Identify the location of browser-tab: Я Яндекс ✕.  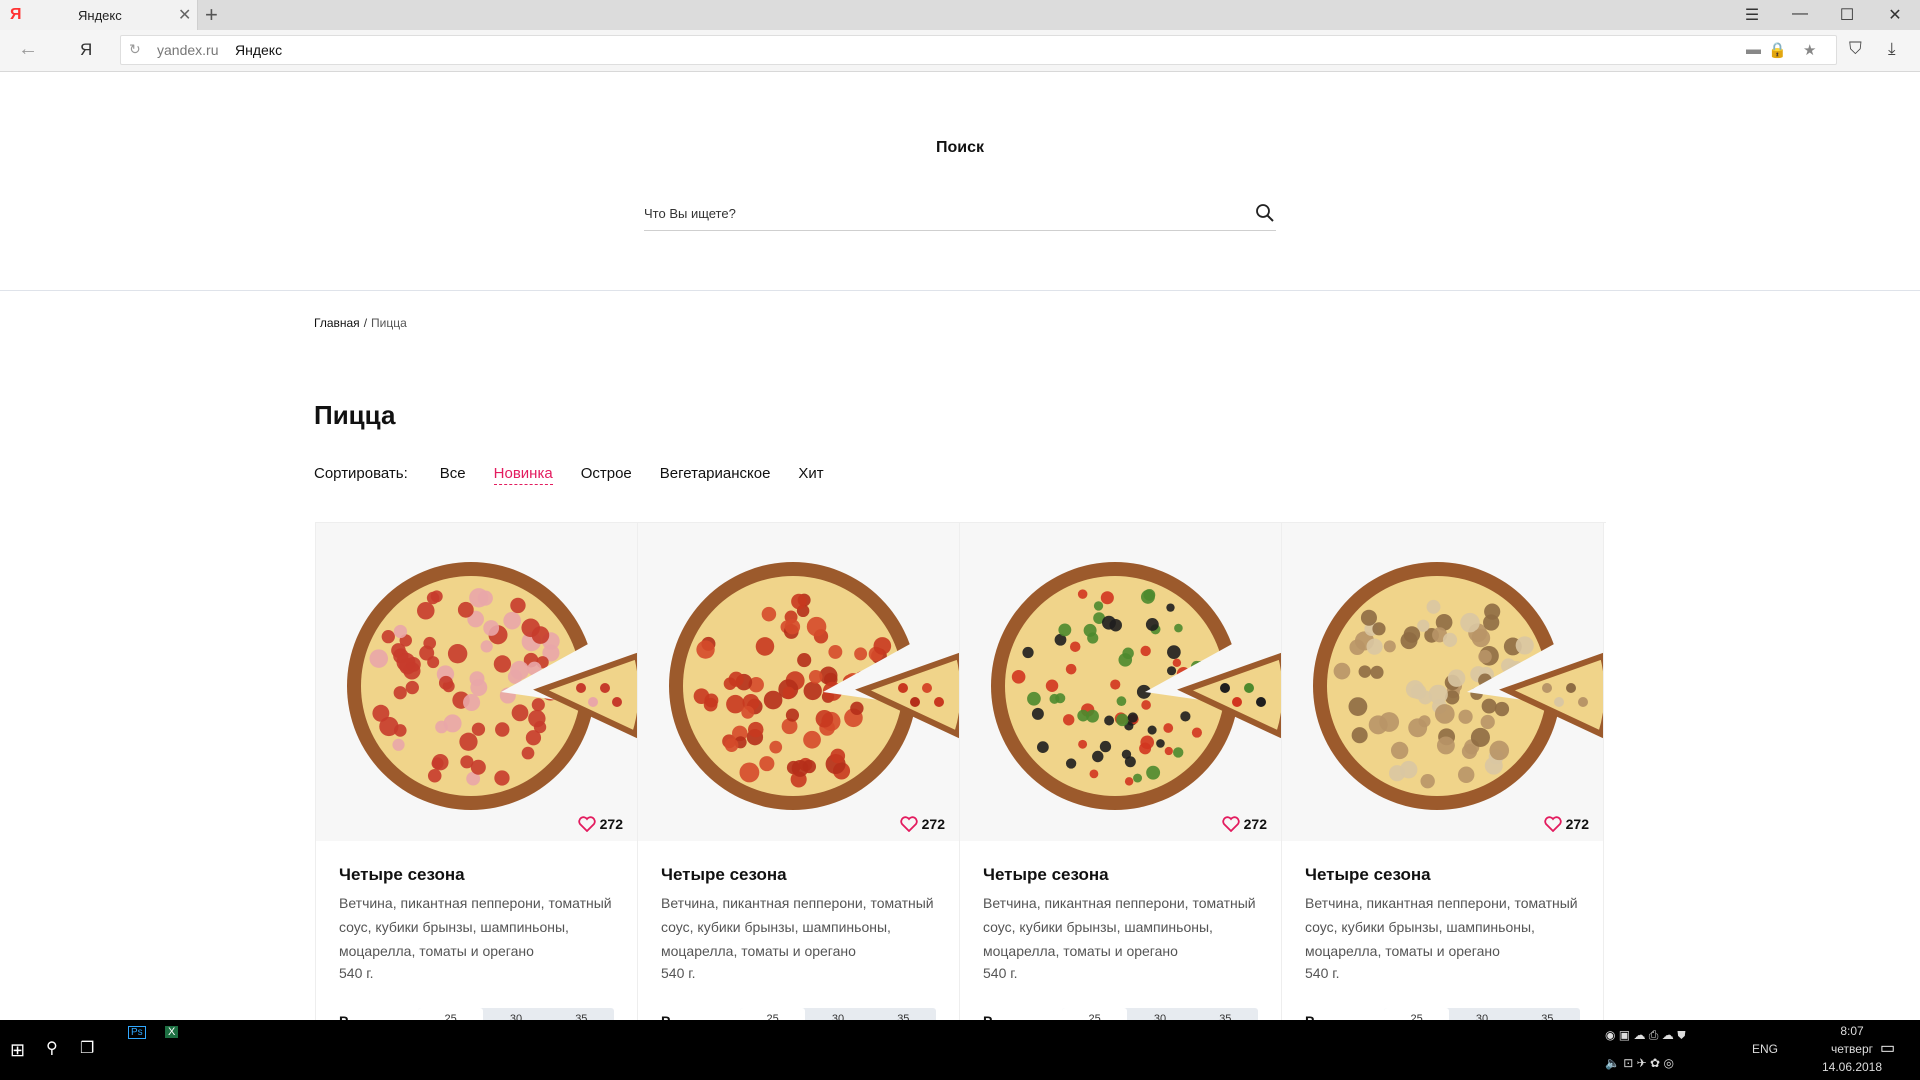
(99, 15).